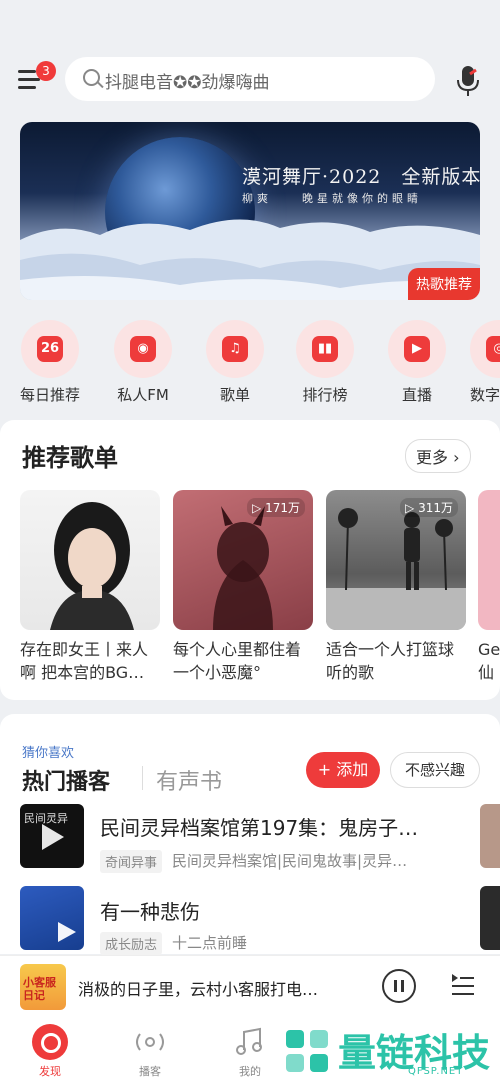 This screenshot has height=1084, width=500. I want to click on podcast-icon, so click(150, 1042).